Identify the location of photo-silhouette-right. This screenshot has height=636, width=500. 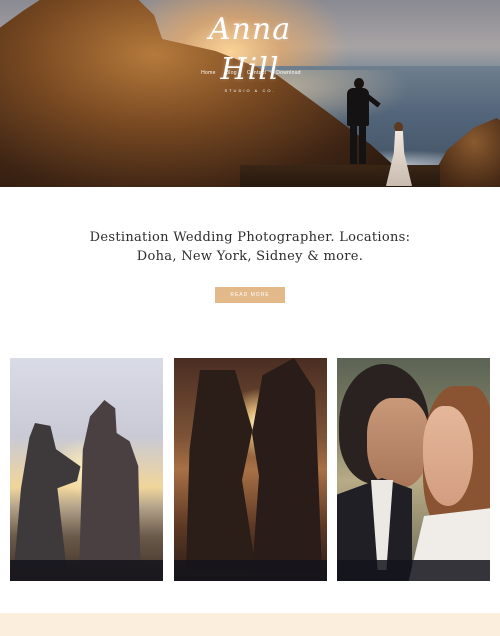
(287, 465).